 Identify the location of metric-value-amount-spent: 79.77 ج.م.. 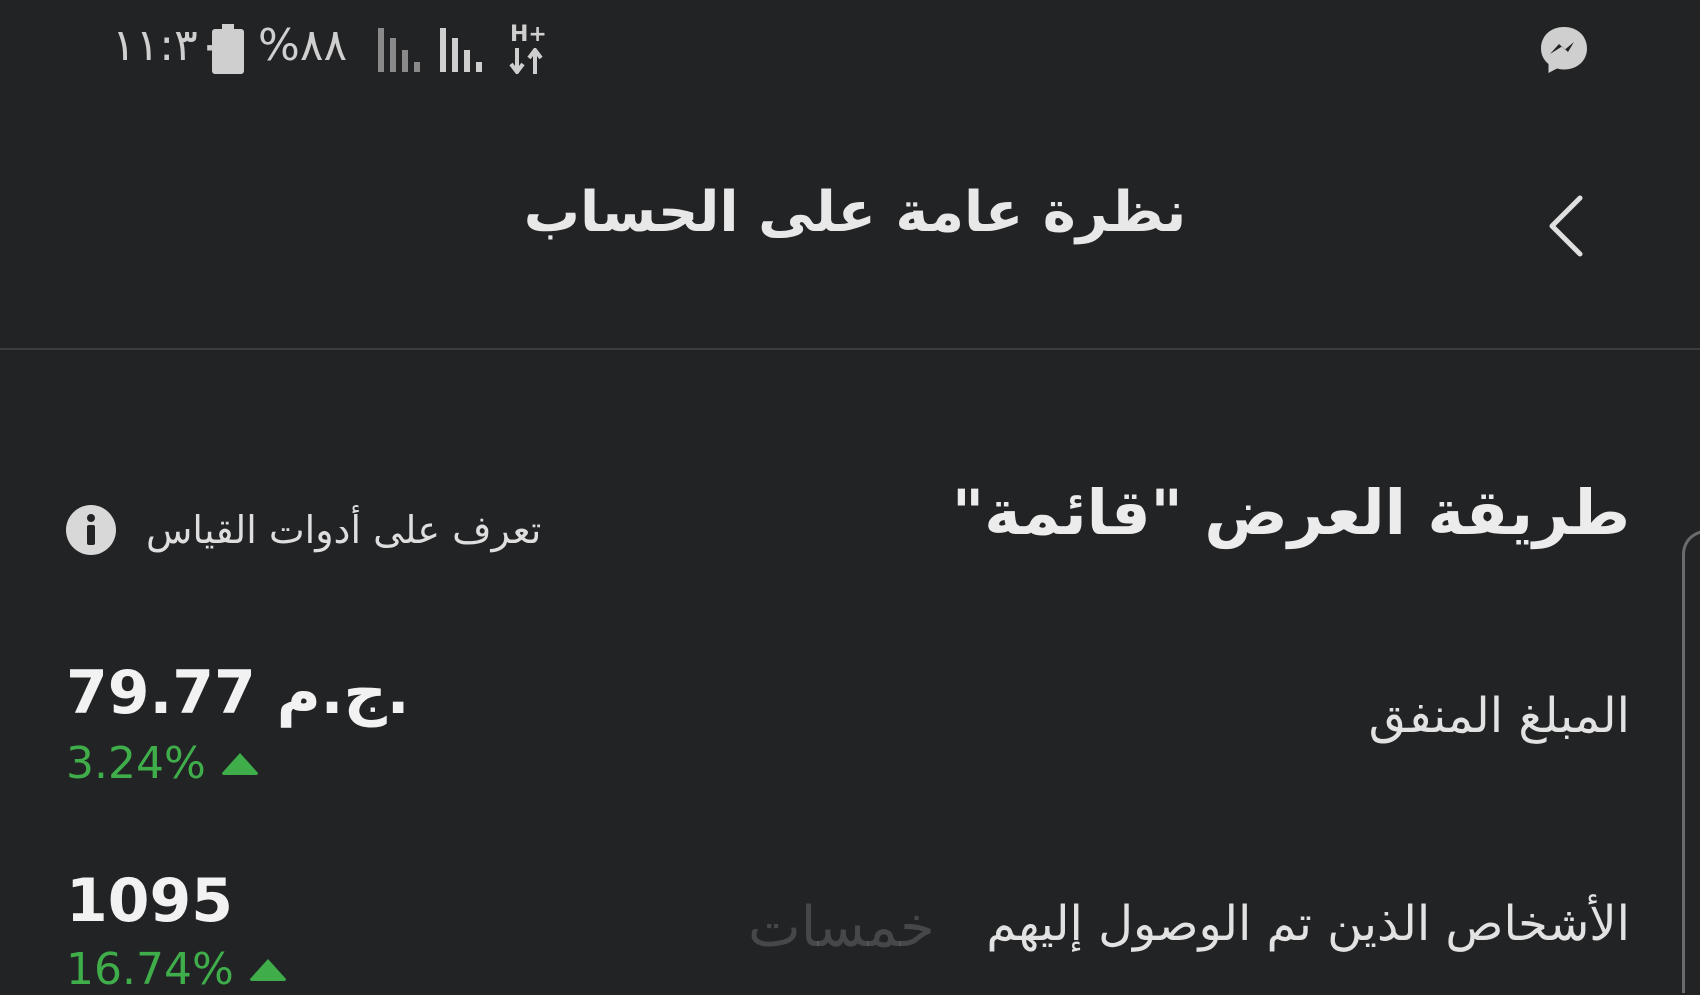
(238, 693).